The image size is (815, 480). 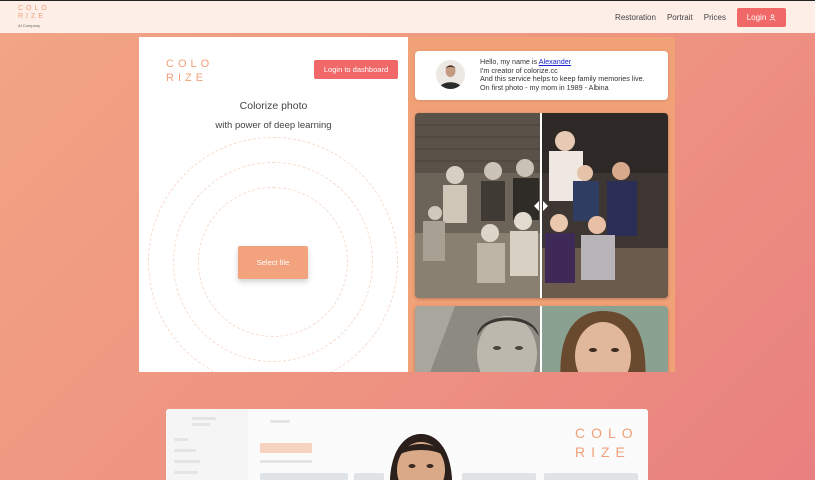 What do you see at coordinates (273, 125) in the screenshot?
I see `hero-tagline-2: with power of deep learning` at bounding box center [273, 125].